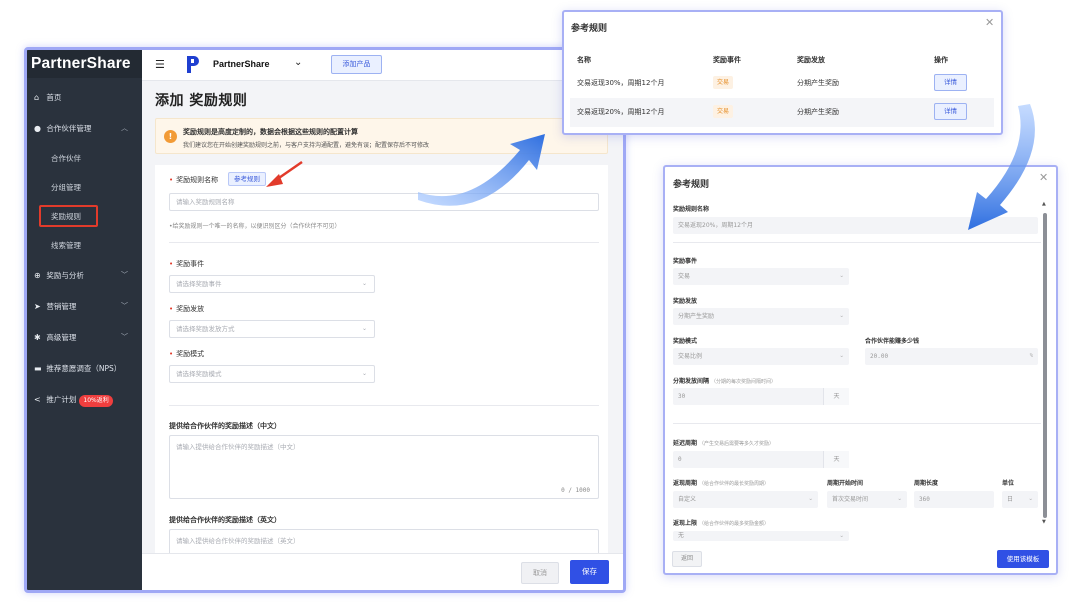 The image size is (1080, 608). I want to click on chevron-up-icon: ︿, so click(124, 128).